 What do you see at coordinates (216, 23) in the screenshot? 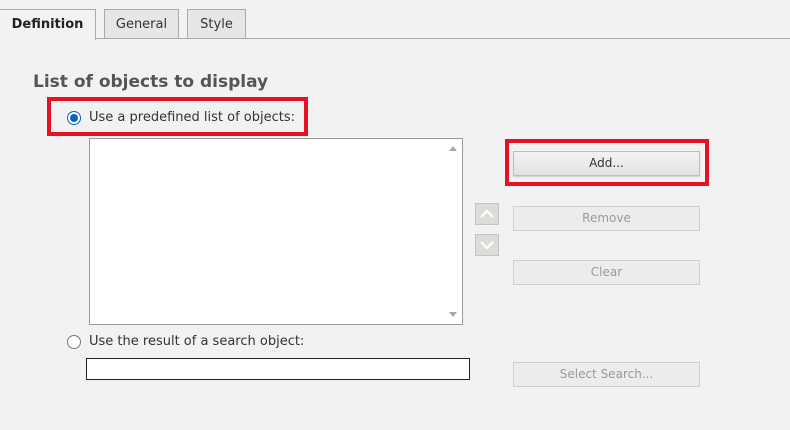
I see `tab-style: Style` at bounding box center [216, 23].